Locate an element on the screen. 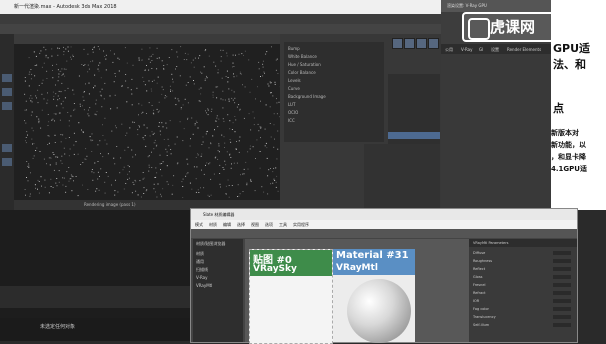 Image resolution: width=606 pixels, height=344 pixels. max-titlebar: 新一代渲染.max - Autodesk 3ds Max 2018 is located at coordinates (220, 7).